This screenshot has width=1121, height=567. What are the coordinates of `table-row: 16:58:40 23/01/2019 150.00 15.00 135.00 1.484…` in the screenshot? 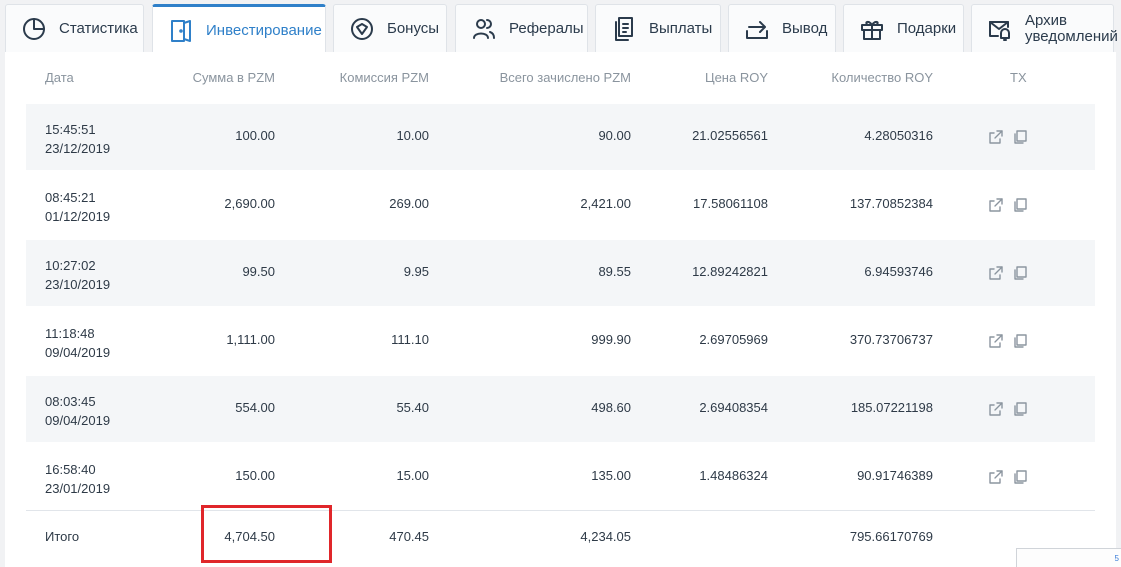 It's located at (560, 477).